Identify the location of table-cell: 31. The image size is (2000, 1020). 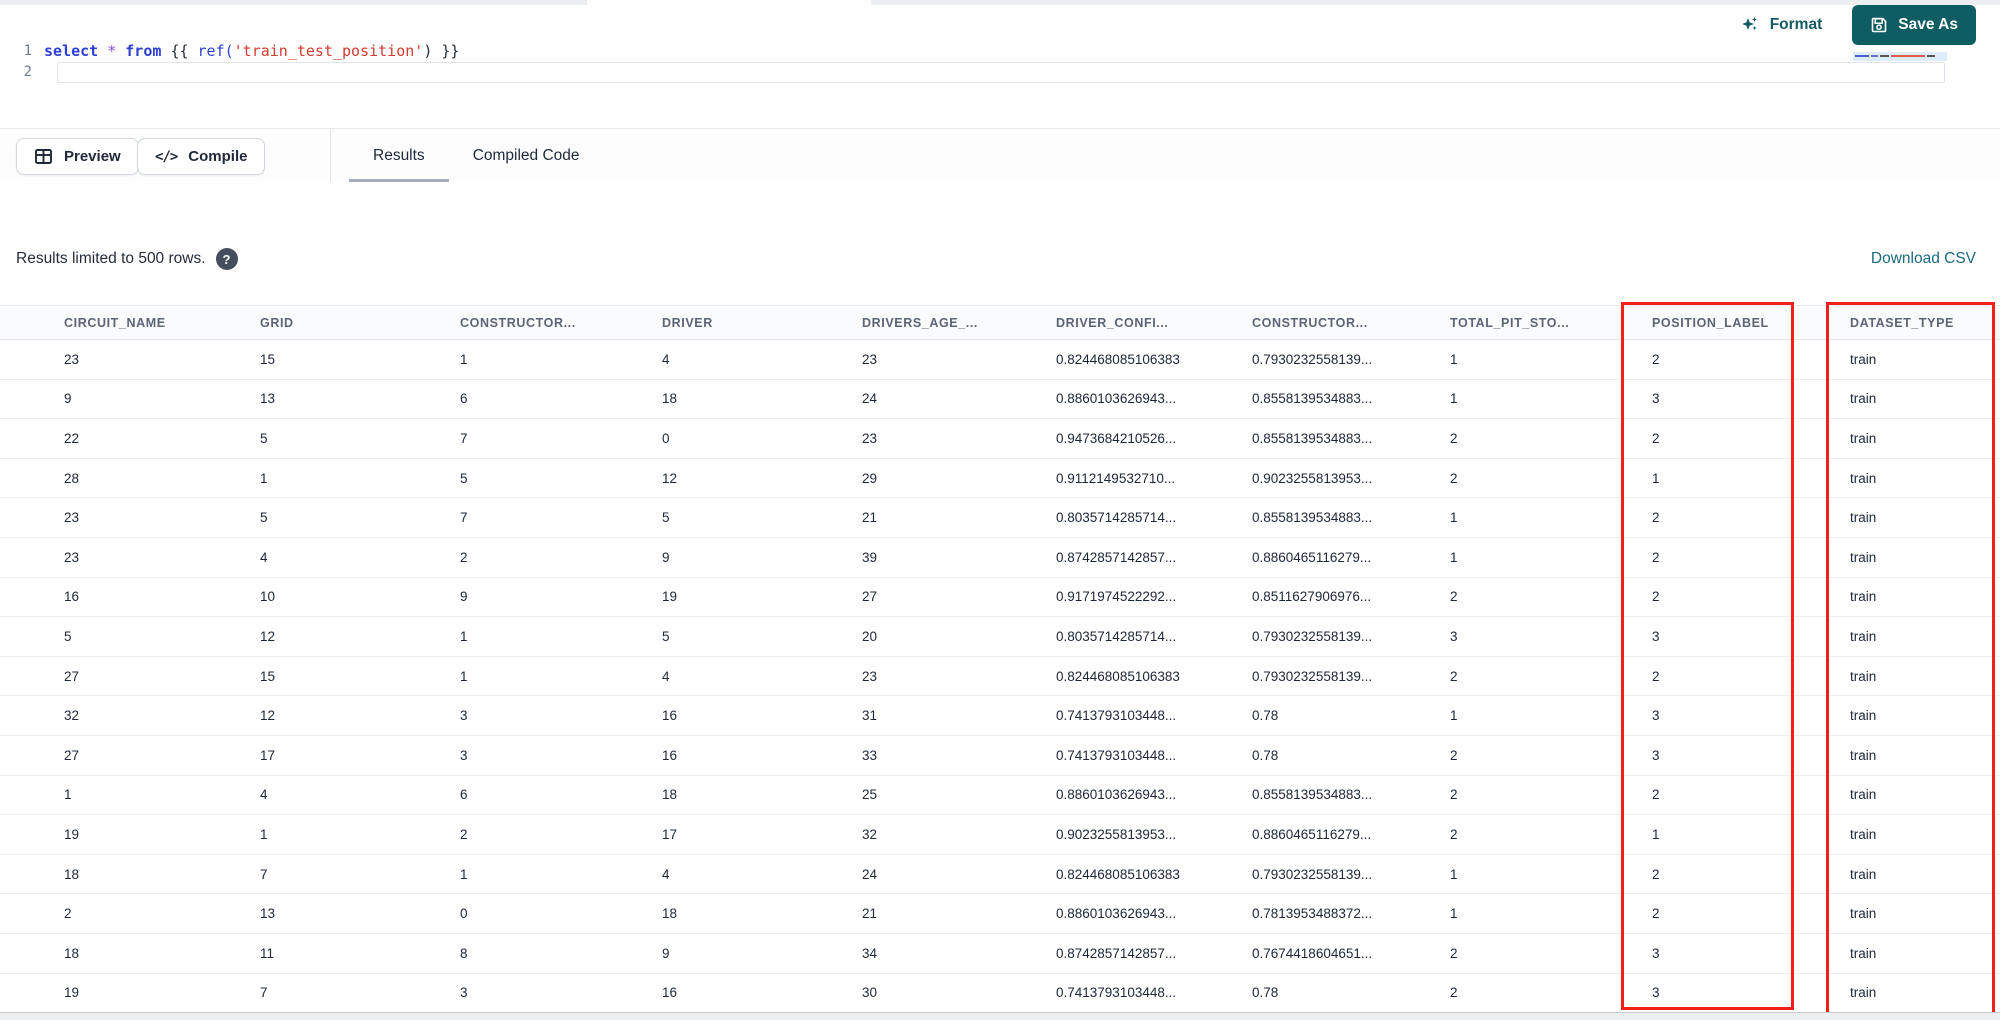
(943, 715).